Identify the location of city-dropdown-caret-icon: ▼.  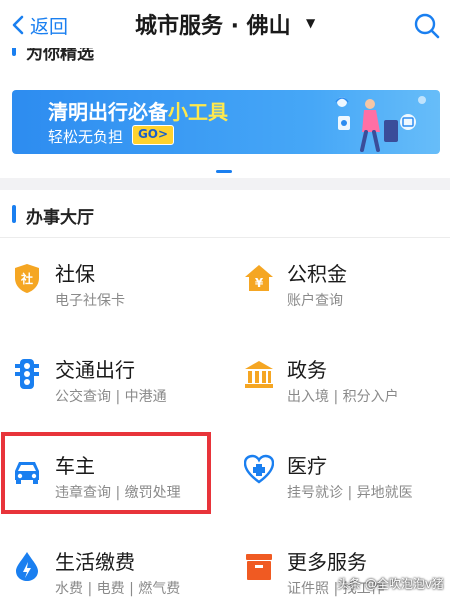
(310, 23).